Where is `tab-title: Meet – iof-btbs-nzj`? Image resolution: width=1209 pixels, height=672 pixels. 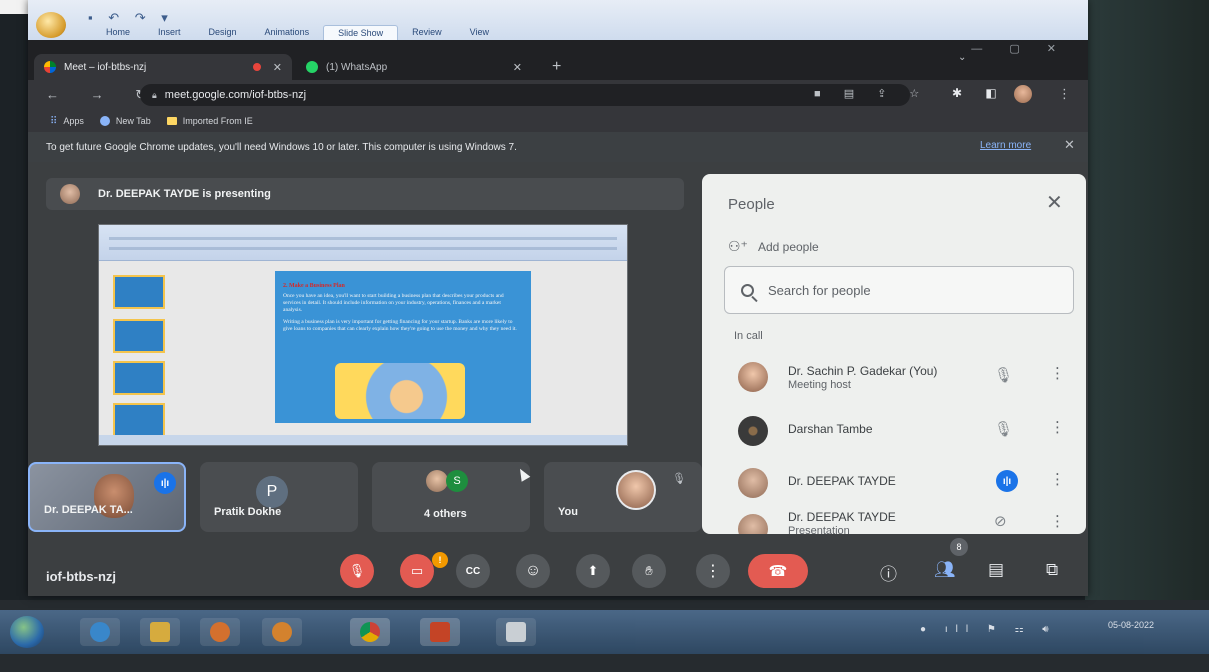
tab-title: Meet – iof-btbs-nzj is located at coordinates (105, 67).